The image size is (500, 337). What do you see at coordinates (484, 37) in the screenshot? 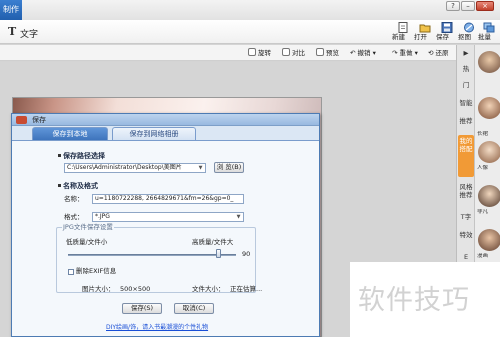
I see `batch-button-label: 批量` at bounding box center [484, 37].